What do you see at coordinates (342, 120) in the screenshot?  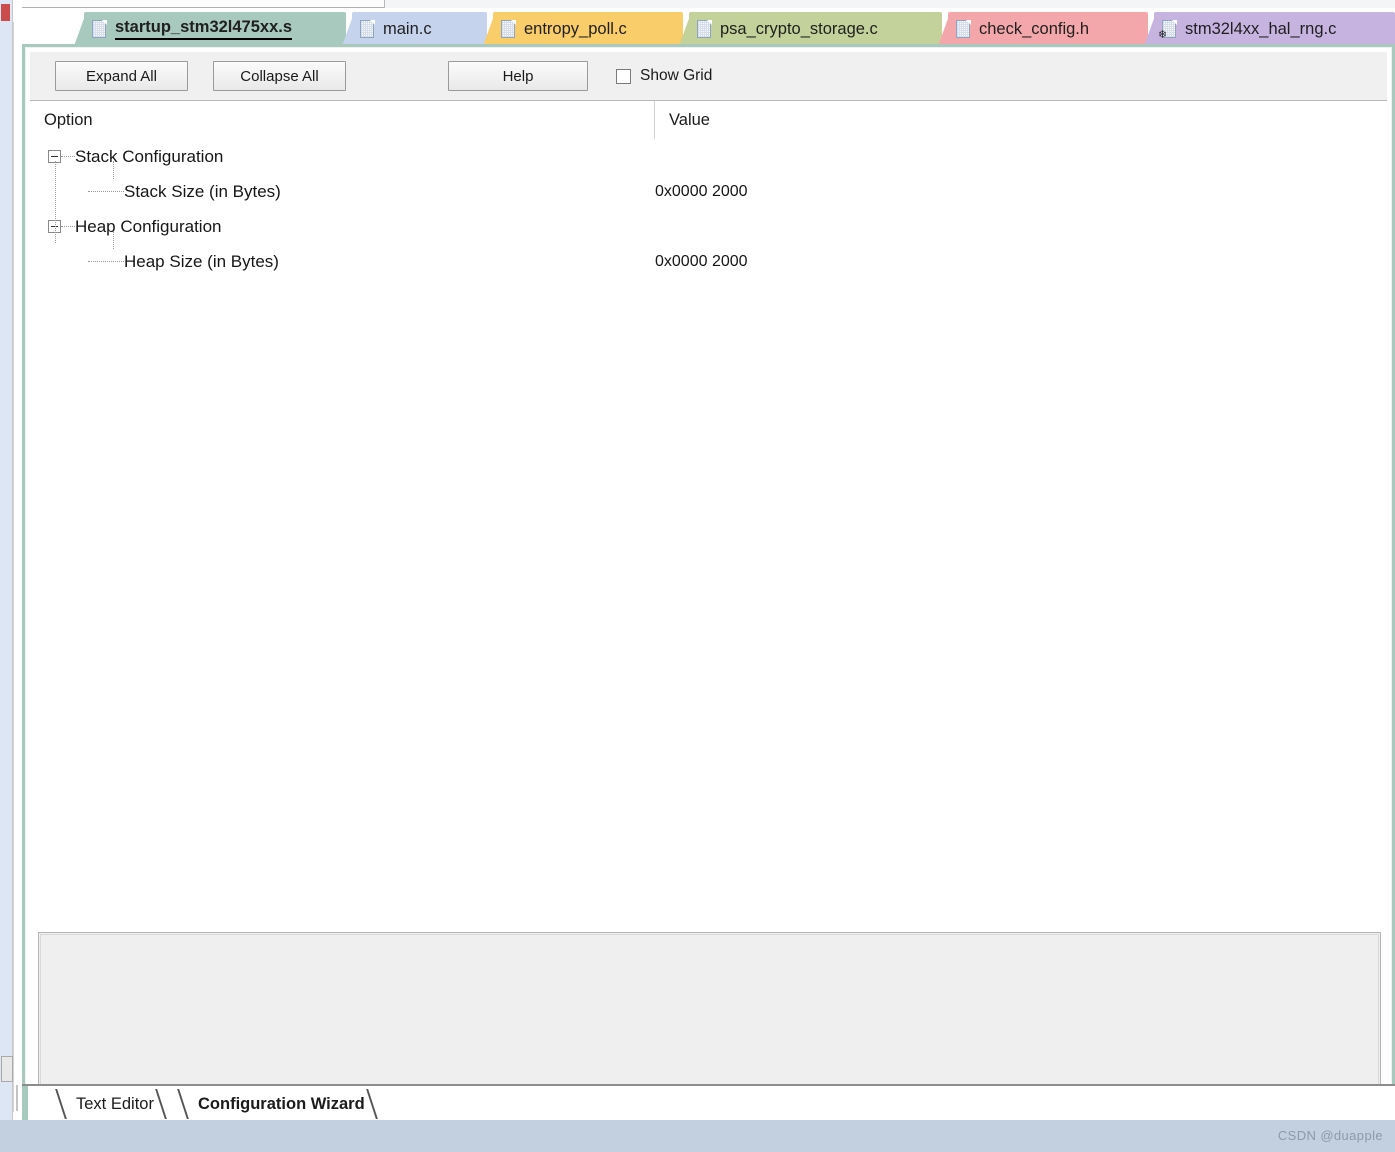 I see `column-header-option: Option` at bounding box center [342, 120].